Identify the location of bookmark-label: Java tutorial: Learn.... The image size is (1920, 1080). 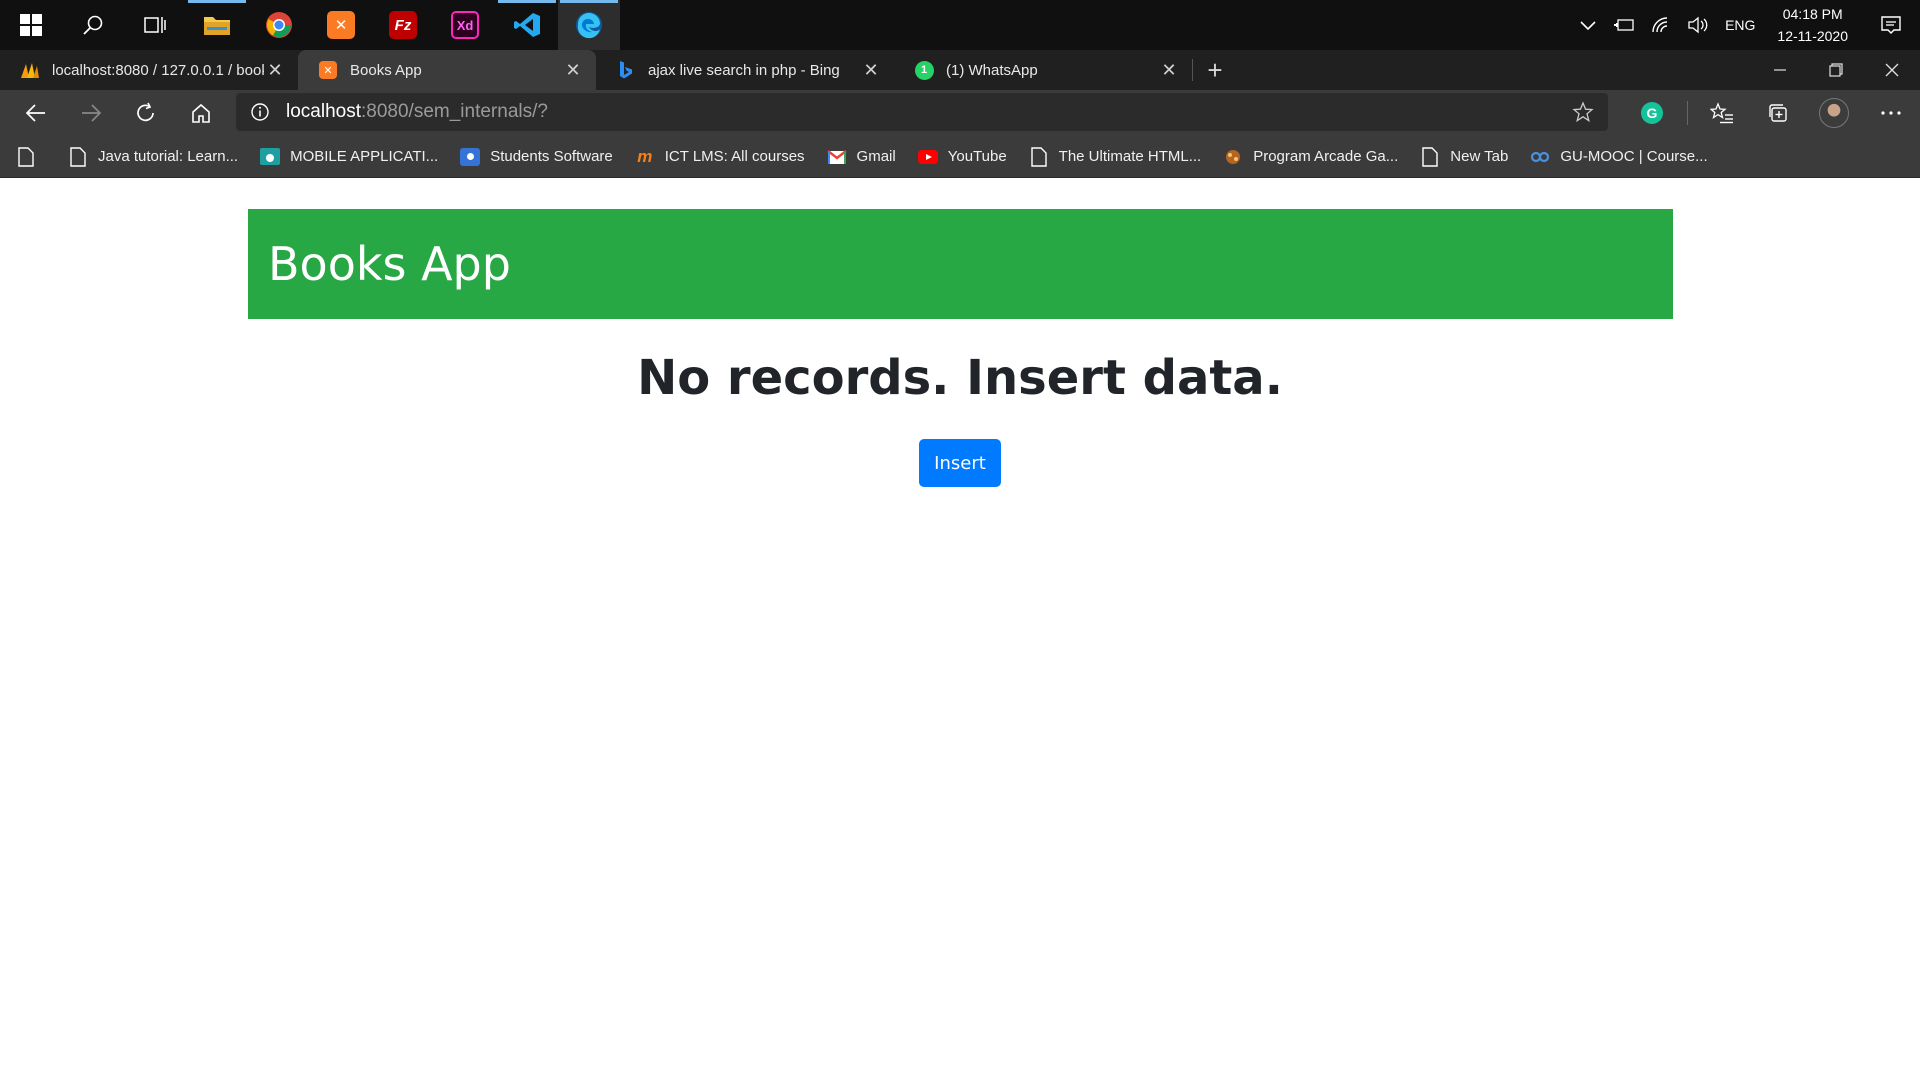
(168, 156).